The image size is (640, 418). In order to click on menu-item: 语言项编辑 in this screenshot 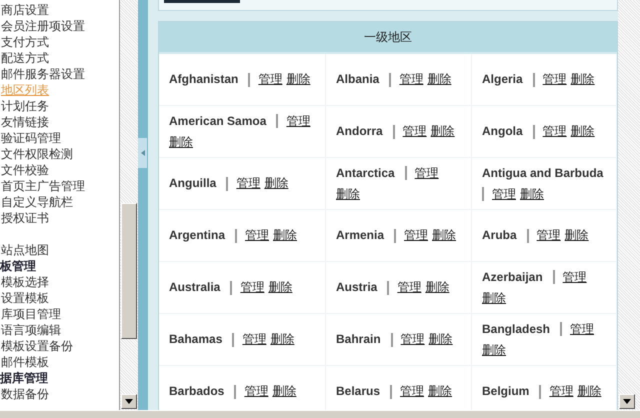, I will do `click(30, 330)`.